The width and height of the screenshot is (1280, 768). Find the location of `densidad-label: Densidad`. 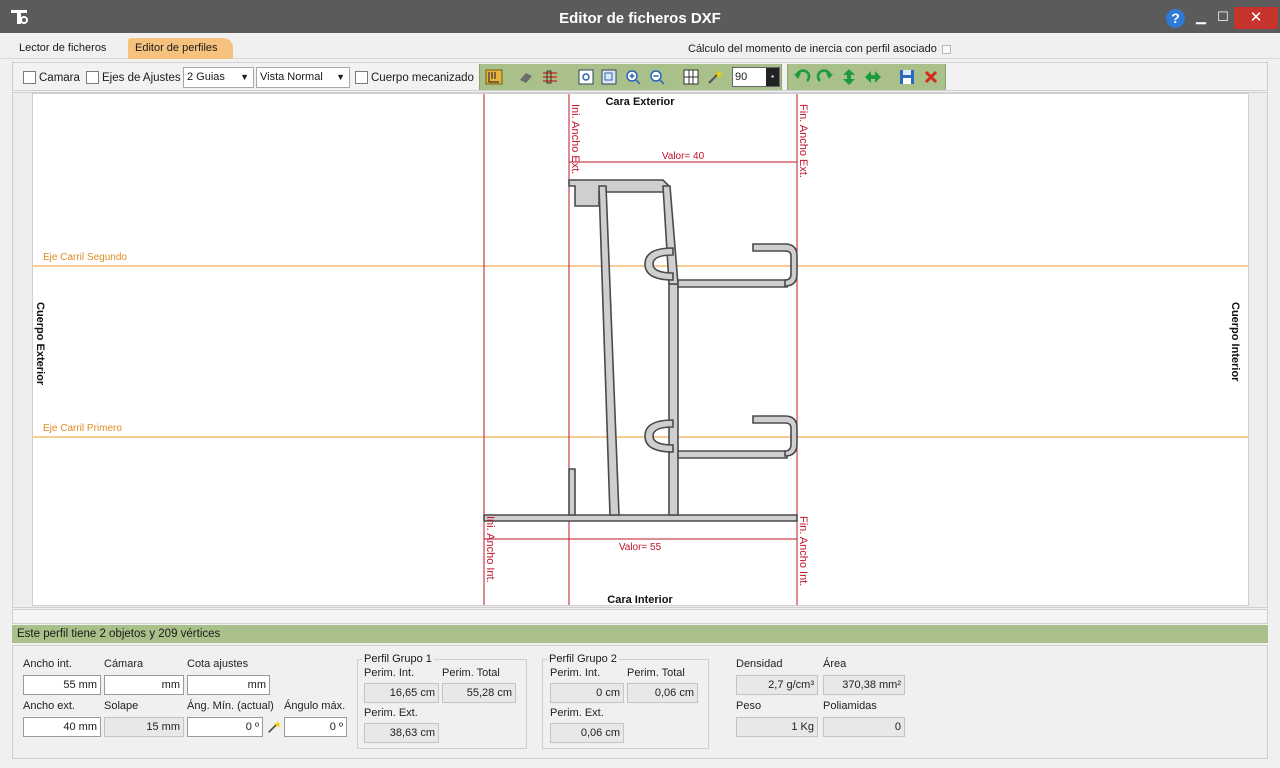

densidad-label: Densidad is located at coordinates (759, 664).